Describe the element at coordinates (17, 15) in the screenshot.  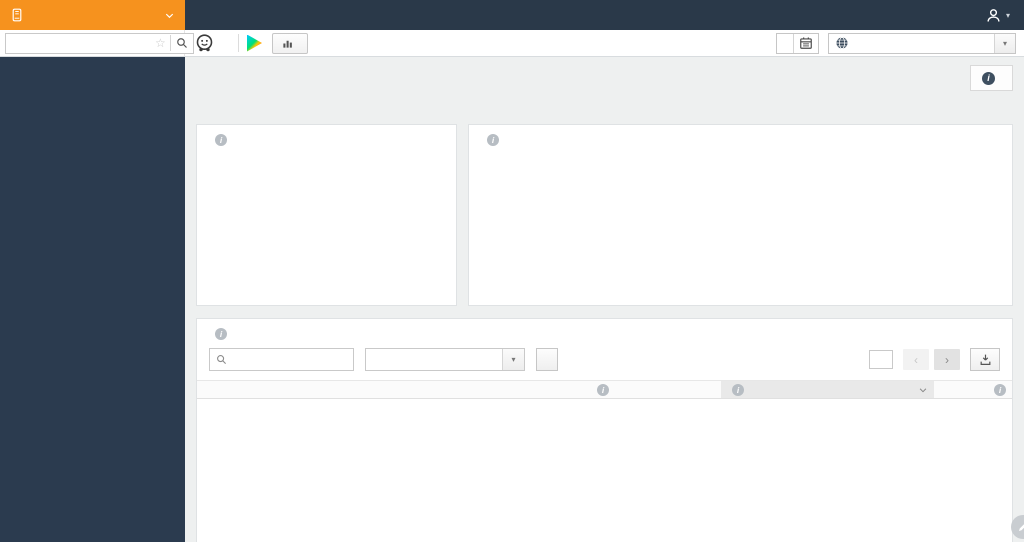
I see `mobile-app-icon` at that location.